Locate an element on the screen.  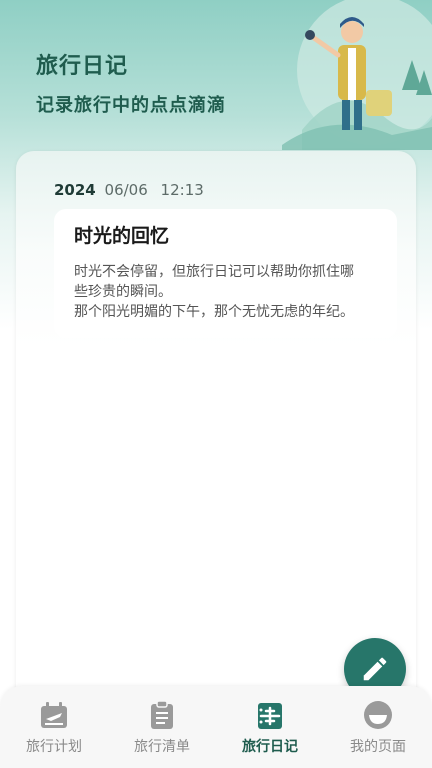
tab-travel-list: 旅行清单 is located at coordinates (162, 727).